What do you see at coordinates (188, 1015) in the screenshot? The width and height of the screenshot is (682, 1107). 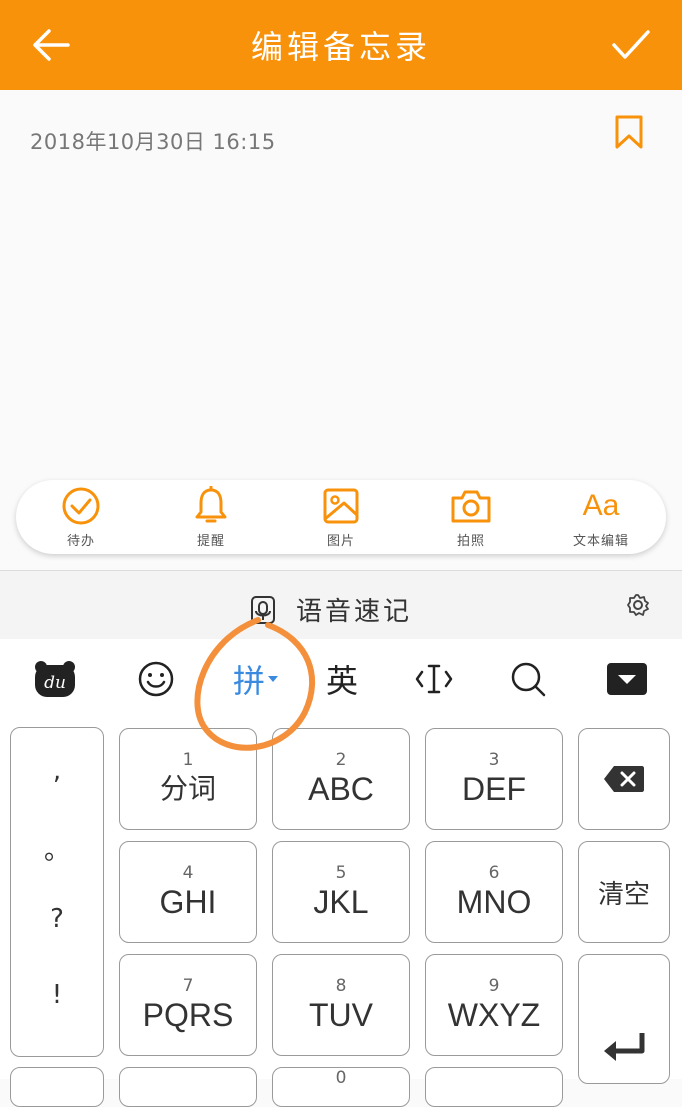 I see `key-7-letters: PQRS` at bounding box center [188, 1015].